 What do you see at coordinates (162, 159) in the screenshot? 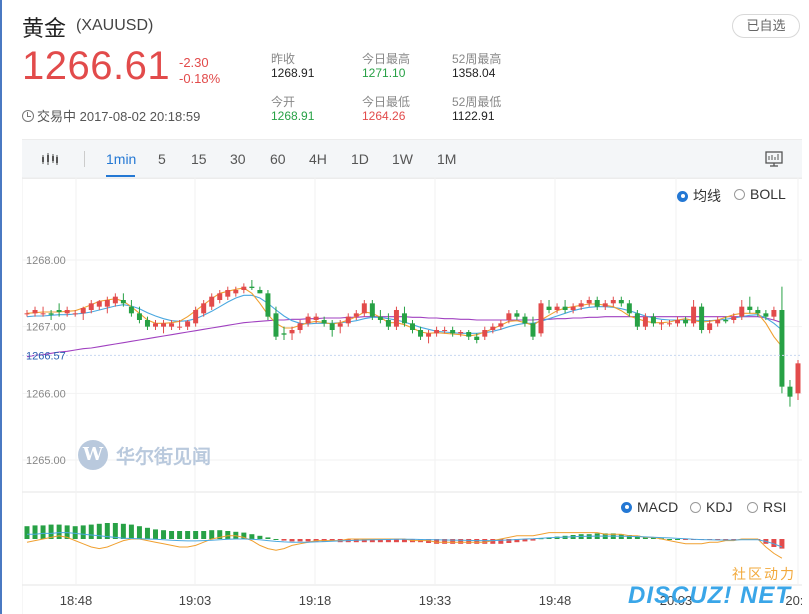
I see `interval-5: 5` at bounding box center [162, 159].